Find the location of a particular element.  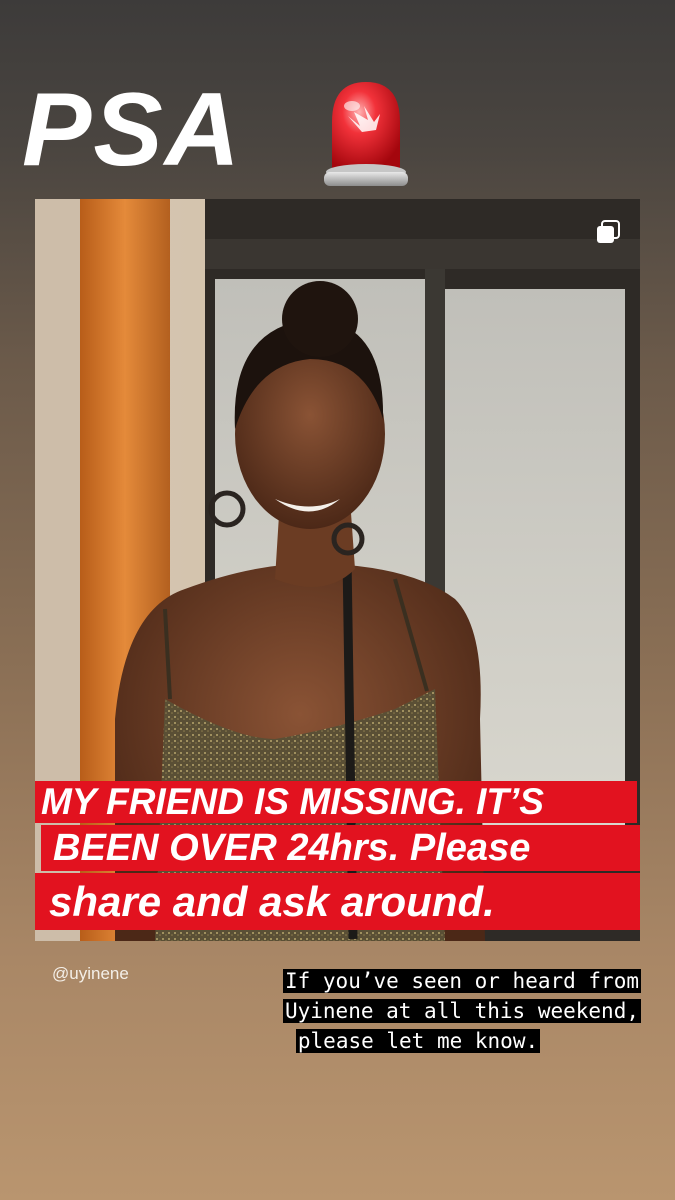

psa-title: PSA is located at coordinates (132, 130).